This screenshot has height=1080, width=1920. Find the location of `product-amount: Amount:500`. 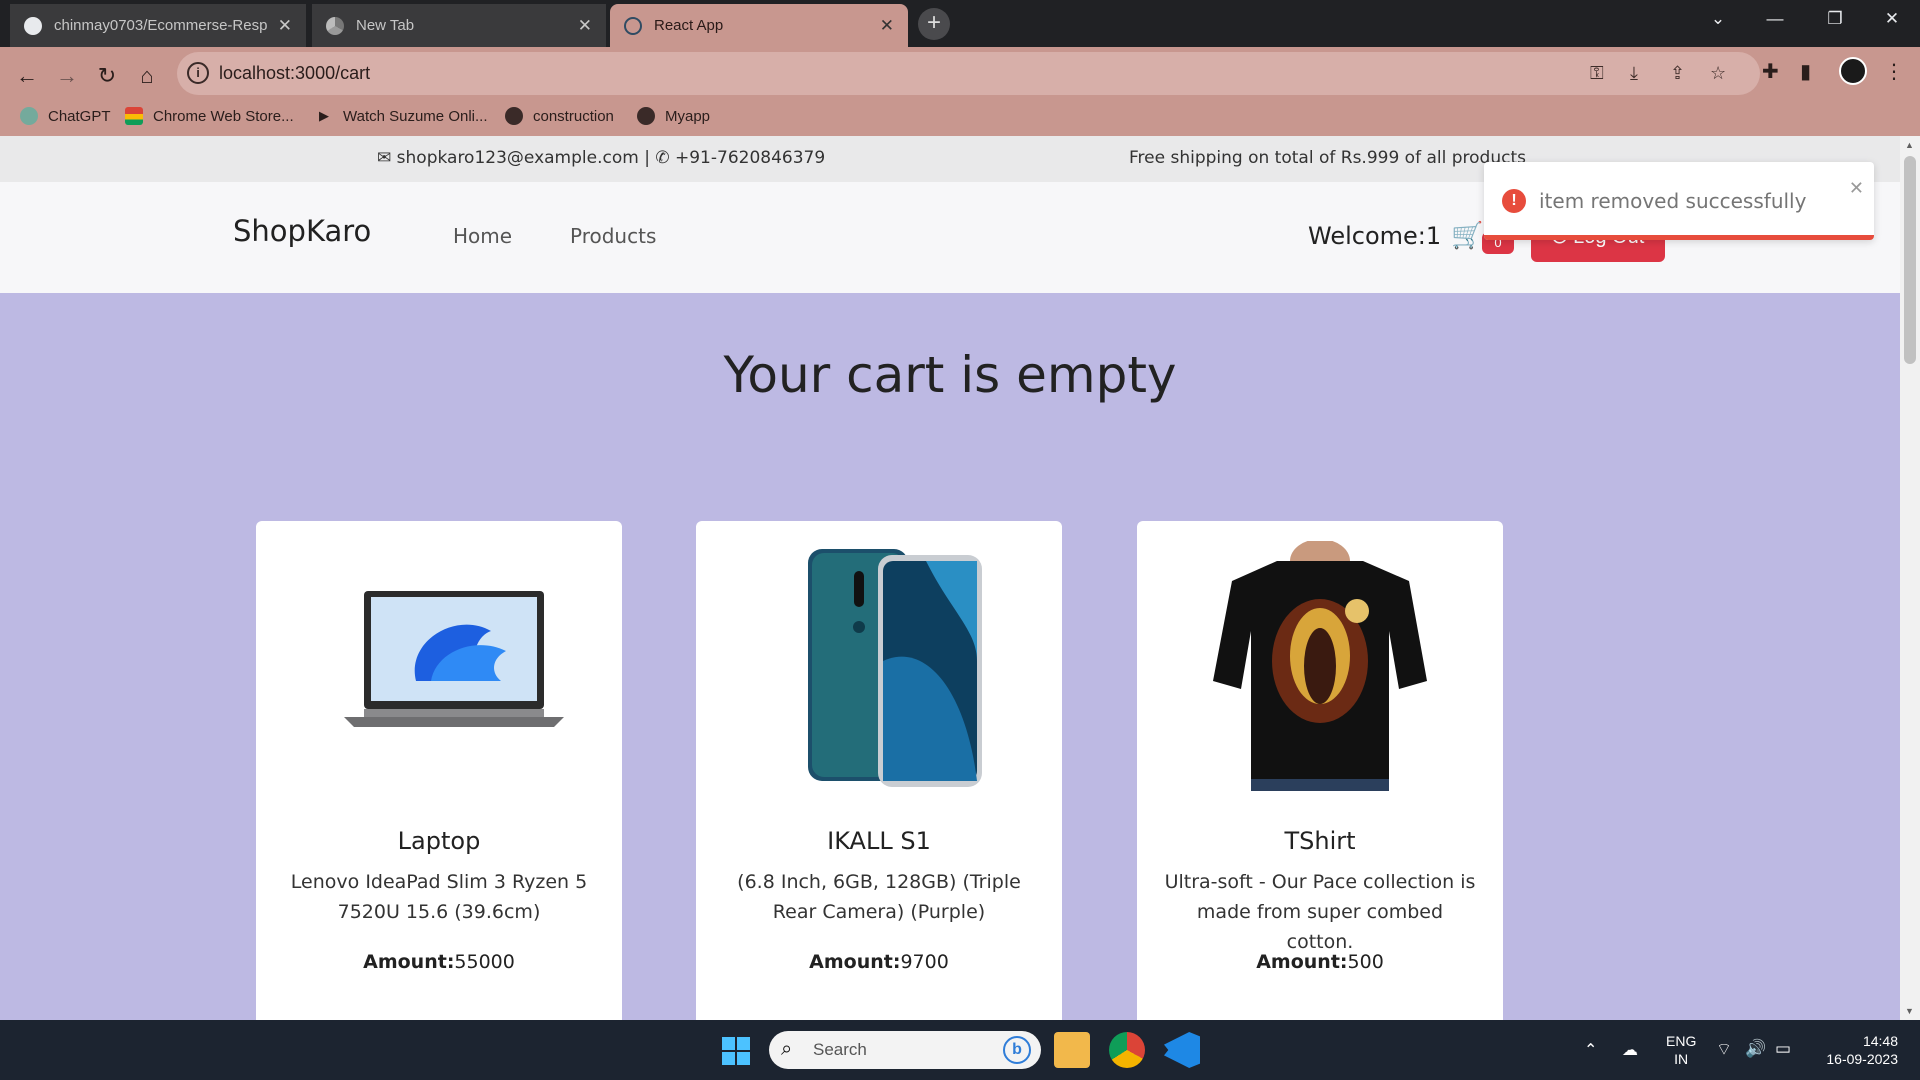

product-amount: Amount:500 is located at coordinates (1320, 962).